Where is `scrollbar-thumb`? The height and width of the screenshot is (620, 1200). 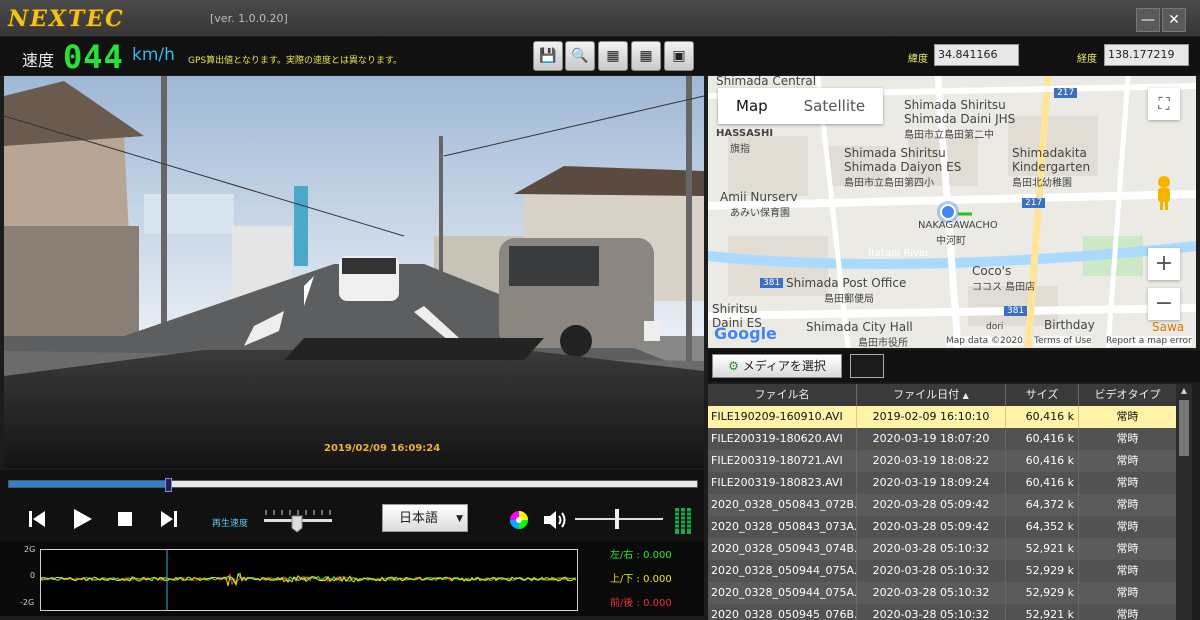 scrollbar-thumb is located at coordinates (1184, 428).